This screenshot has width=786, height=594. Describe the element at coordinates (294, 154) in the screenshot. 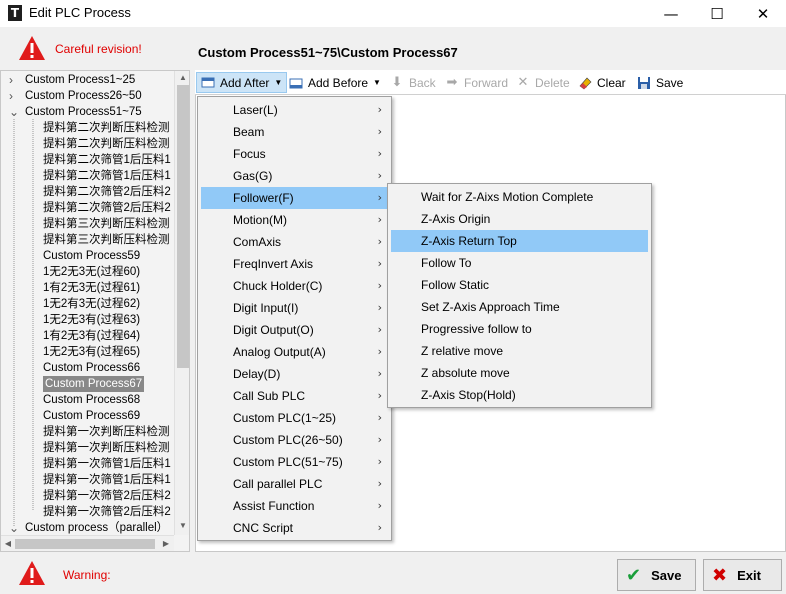

I see `menu-item: Focus ›` at that location.